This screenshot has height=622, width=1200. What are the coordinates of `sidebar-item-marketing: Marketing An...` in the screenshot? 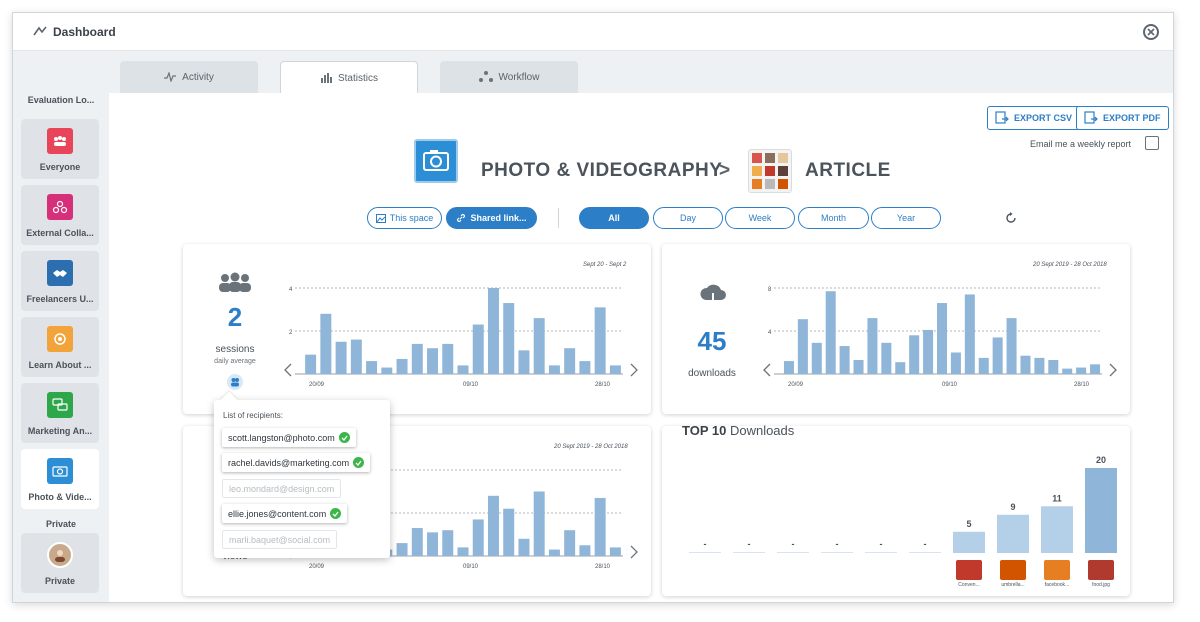 It's located at (60, 413).